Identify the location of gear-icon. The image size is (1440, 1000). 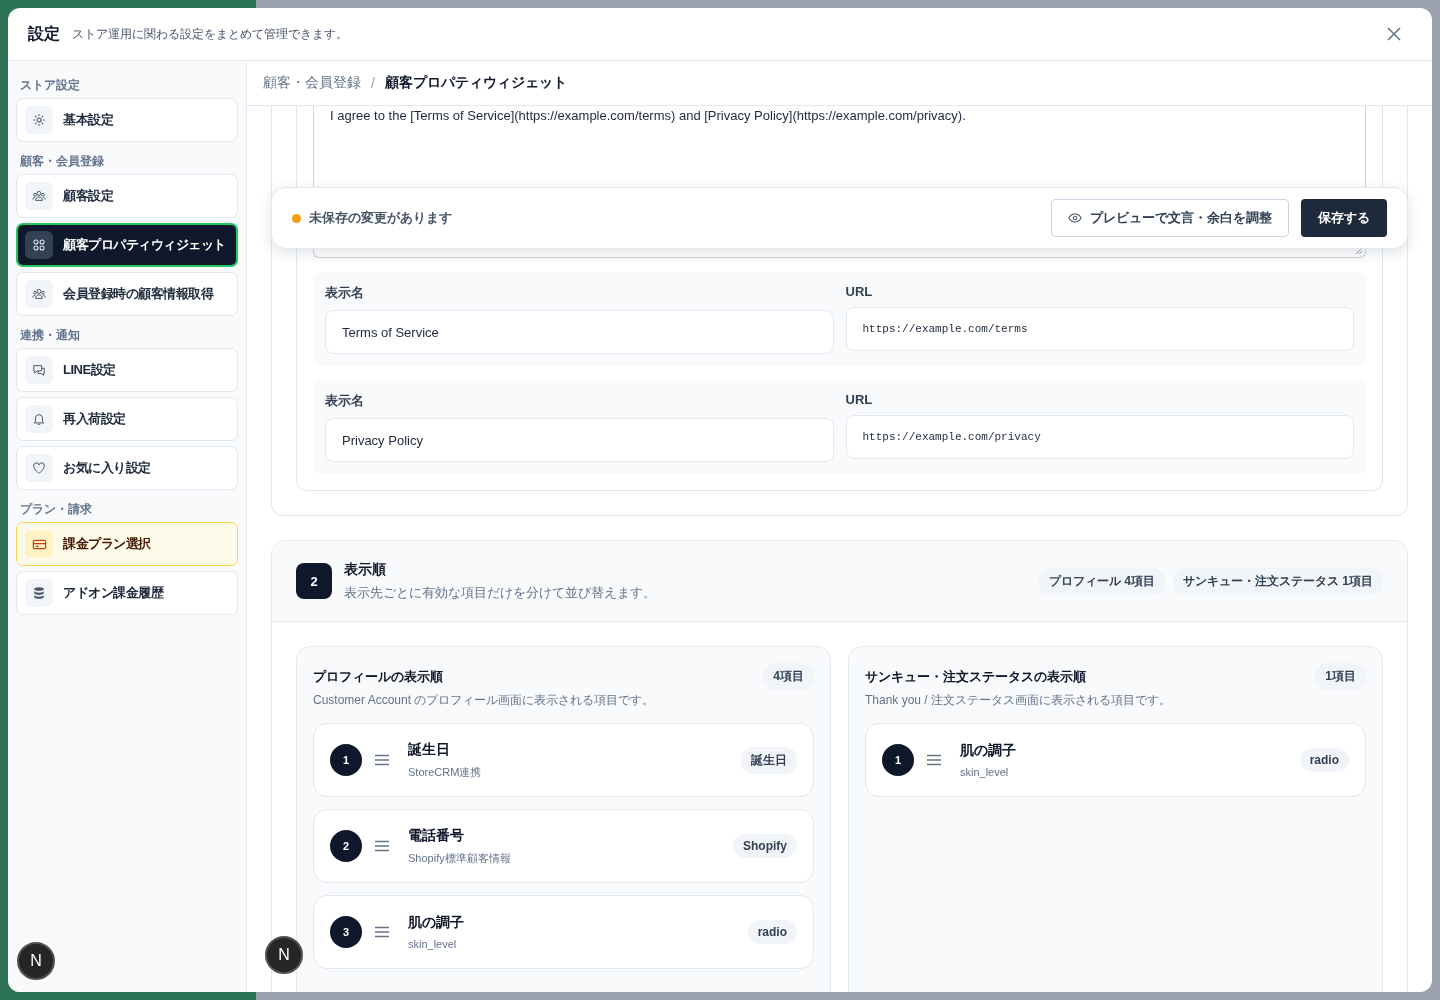
(39, 120).